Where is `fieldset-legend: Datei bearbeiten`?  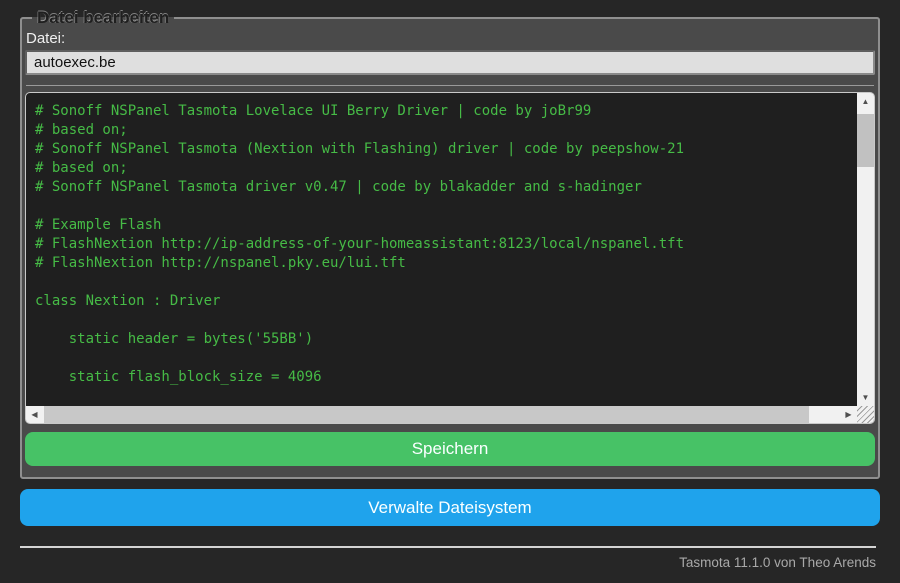 fieldset-legend: Datei bearbeiten is located at coordinates (103, 17).